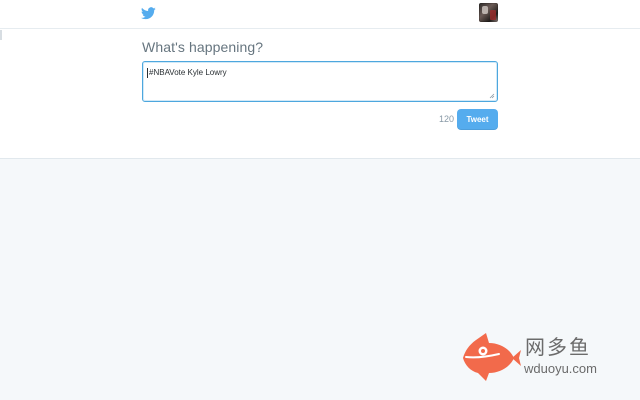  I want to click on tweet-input-text: #NBAVote Kyle Lowry, so click(188, 72).